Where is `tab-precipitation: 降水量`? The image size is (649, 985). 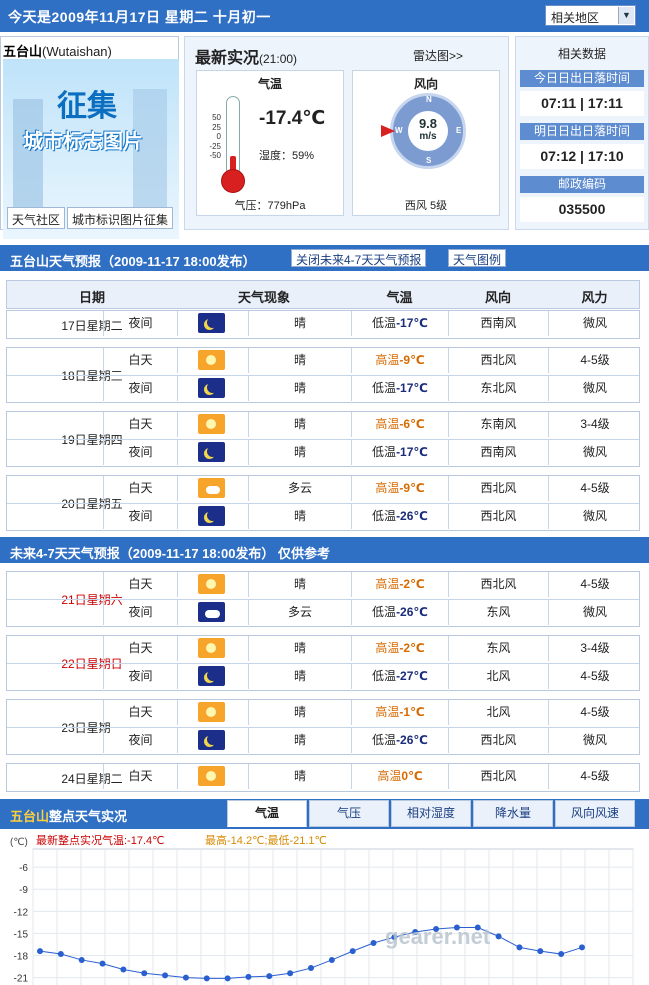 tab-precipitation: 降水量 is located at coordinates (513, 813).